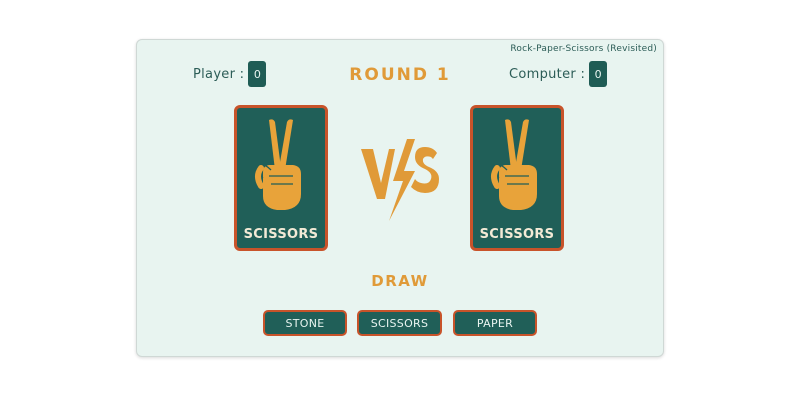 This screenshot has height=408, width=800. Describe the element at coordinates (281, 234) in the screenshot. I see `player-choice-label: SCISSORS` at that location.